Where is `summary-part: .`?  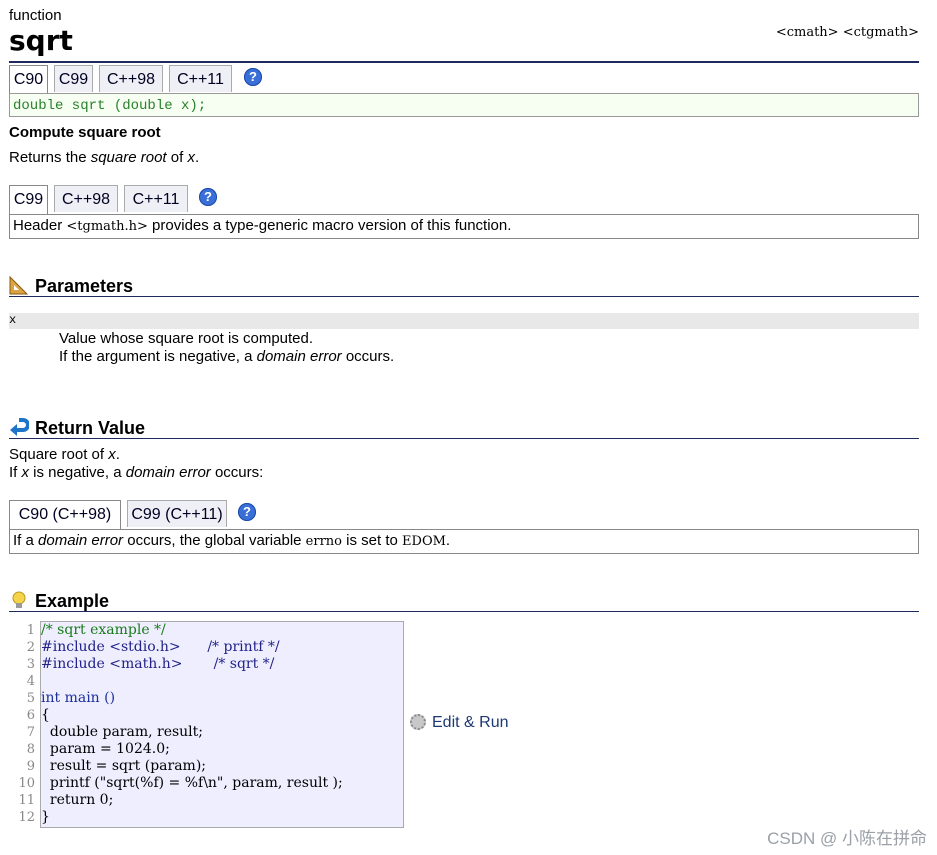
summary-part: . is located at coordinates (197, 157).